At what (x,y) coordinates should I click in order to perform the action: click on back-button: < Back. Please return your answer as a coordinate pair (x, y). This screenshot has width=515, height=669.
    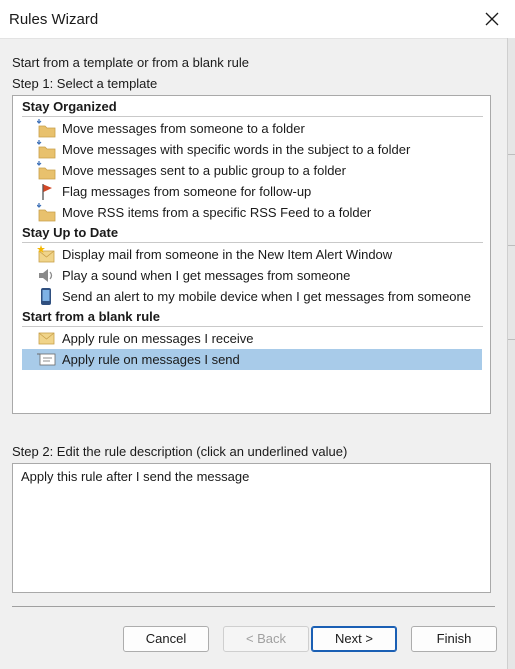
    Looking at the image, I should click on (266, 639).